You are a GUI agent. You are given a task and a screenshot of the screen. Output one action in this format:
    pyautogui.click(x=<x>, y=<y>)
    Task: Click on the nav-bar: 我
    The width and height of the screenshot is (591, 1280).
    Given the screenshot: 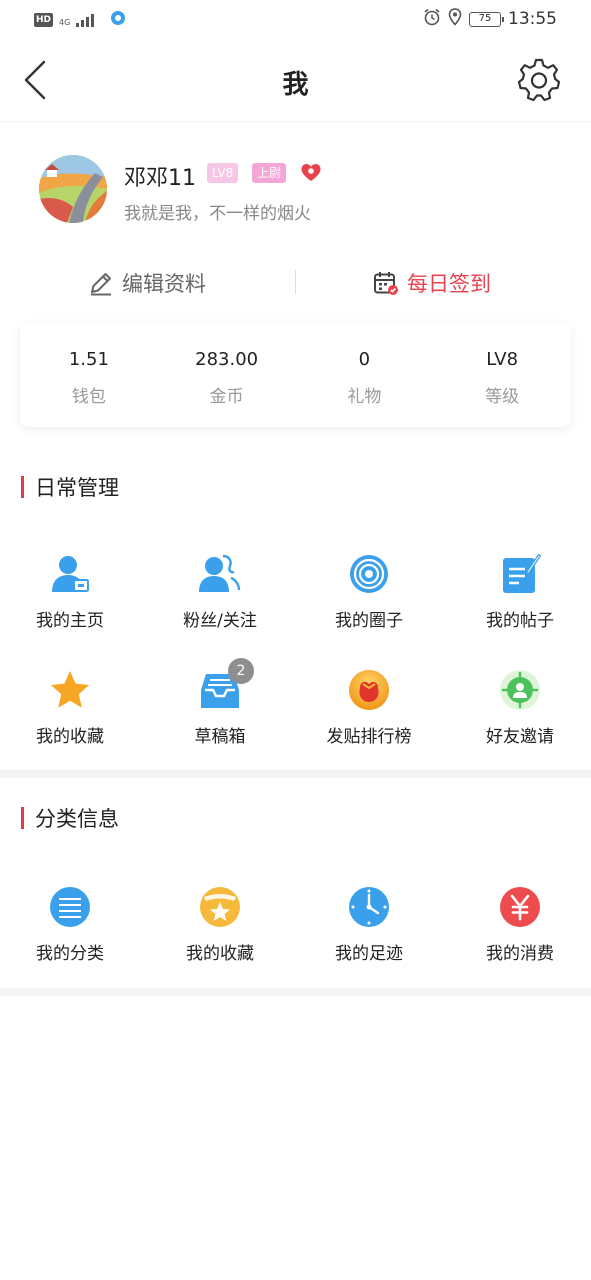 What is the action you would take?
    pyautogui.click(x=295, y=81)
    